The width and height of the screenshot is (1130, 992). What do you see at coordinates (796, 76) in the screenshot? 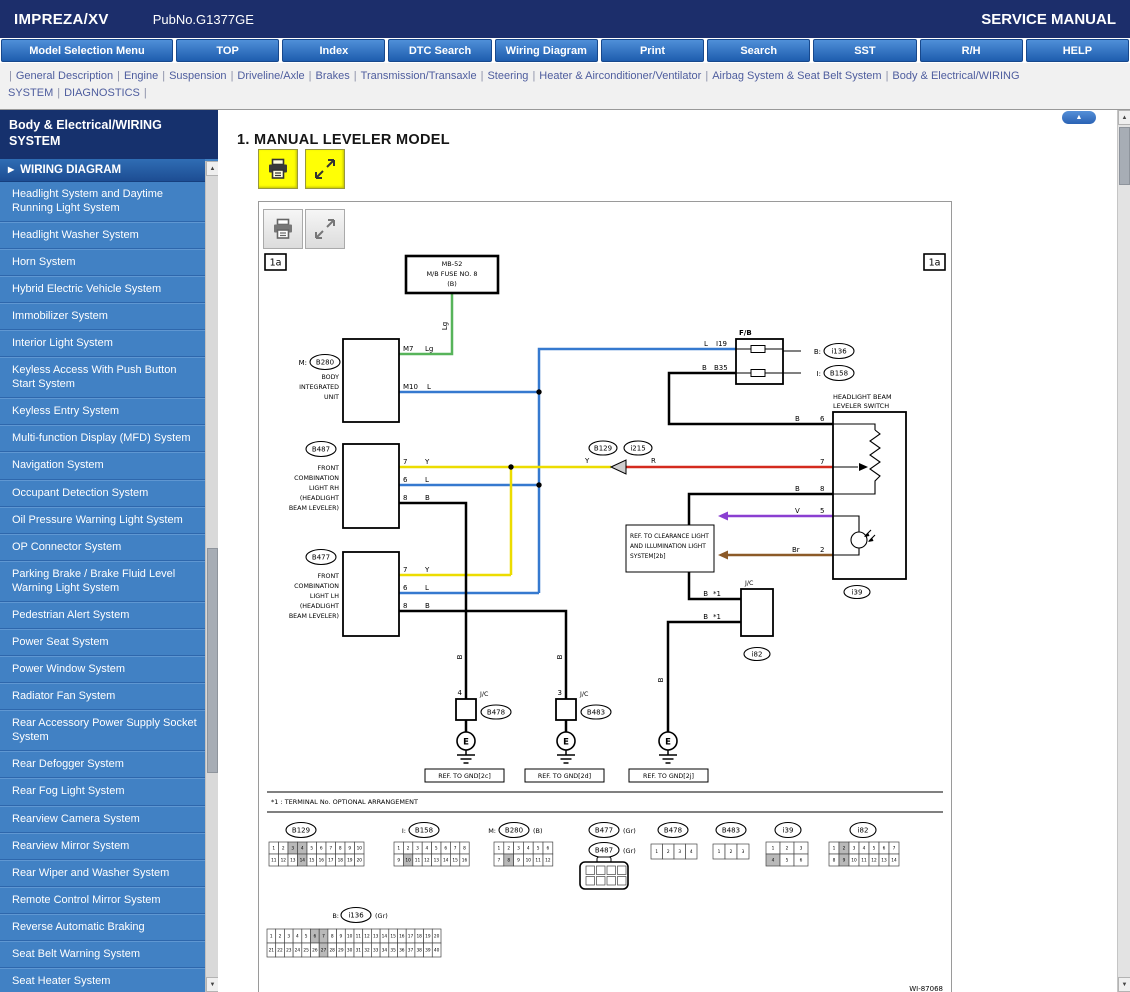
I see `breadcrumb-link-airbag-system-seat-belt-system: Airbag System & Seat Belt System` at bounding box center [796, 76].